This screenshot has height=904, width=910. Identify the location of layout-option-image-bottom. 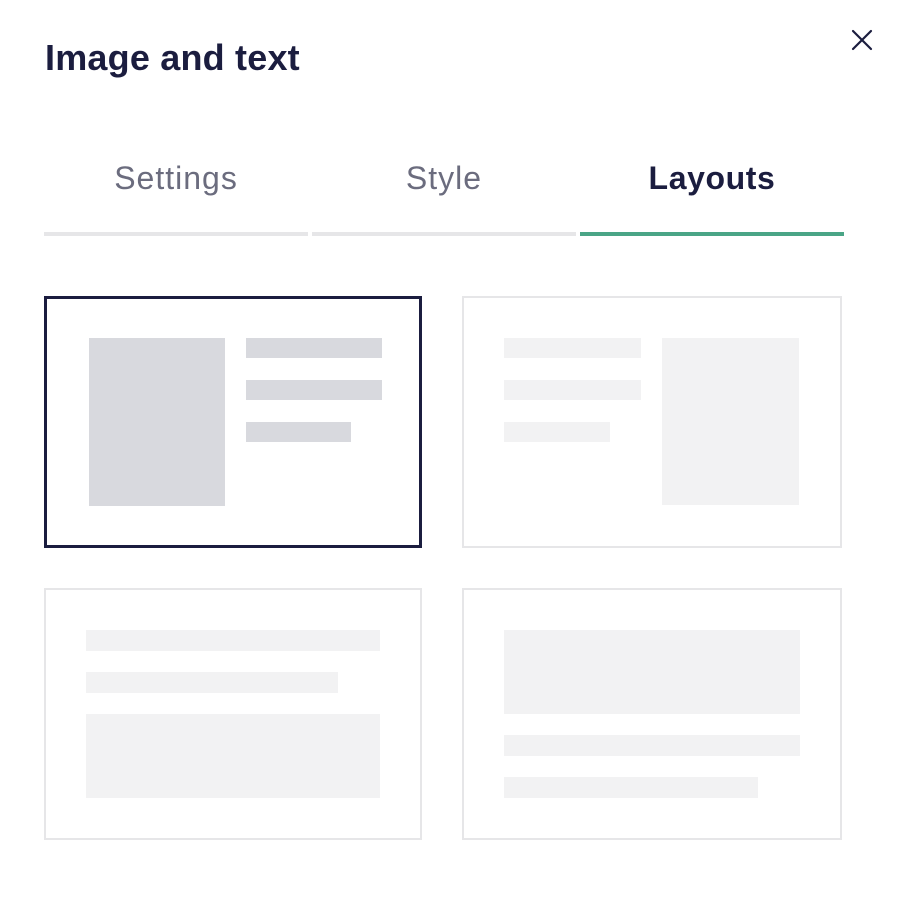
(233, 714).